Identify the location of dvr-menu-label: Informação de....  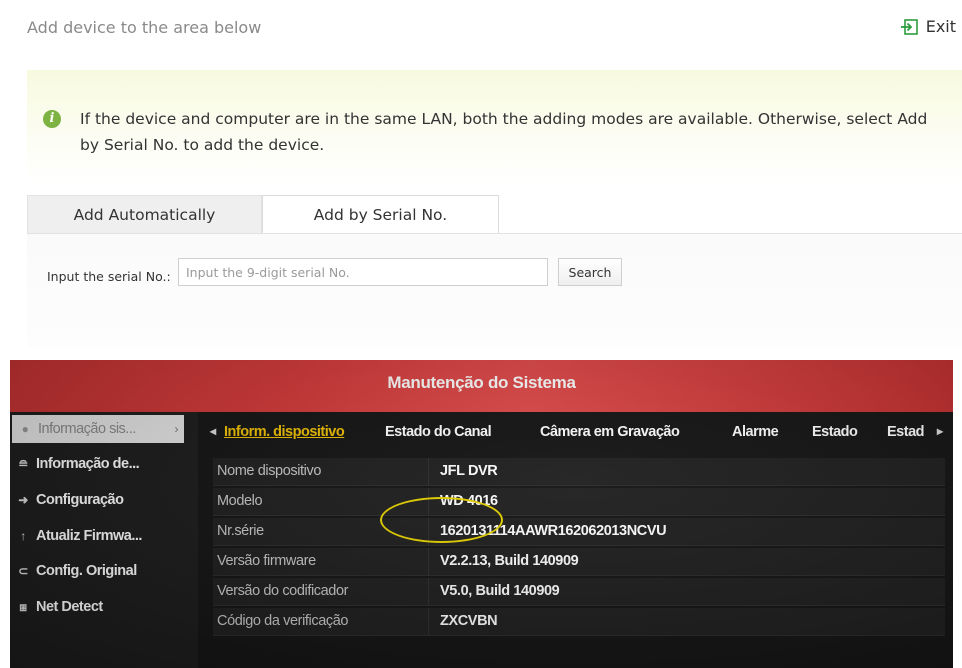
(88, 464).